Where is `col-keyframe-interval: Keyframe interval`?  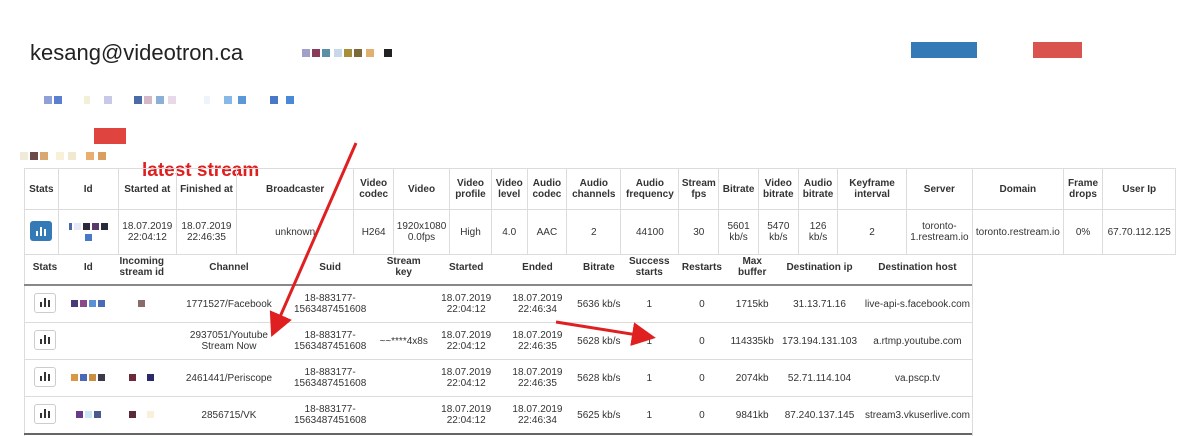
col-keyframe-interval: Keyframe interval is located at coordinates (872, 189).